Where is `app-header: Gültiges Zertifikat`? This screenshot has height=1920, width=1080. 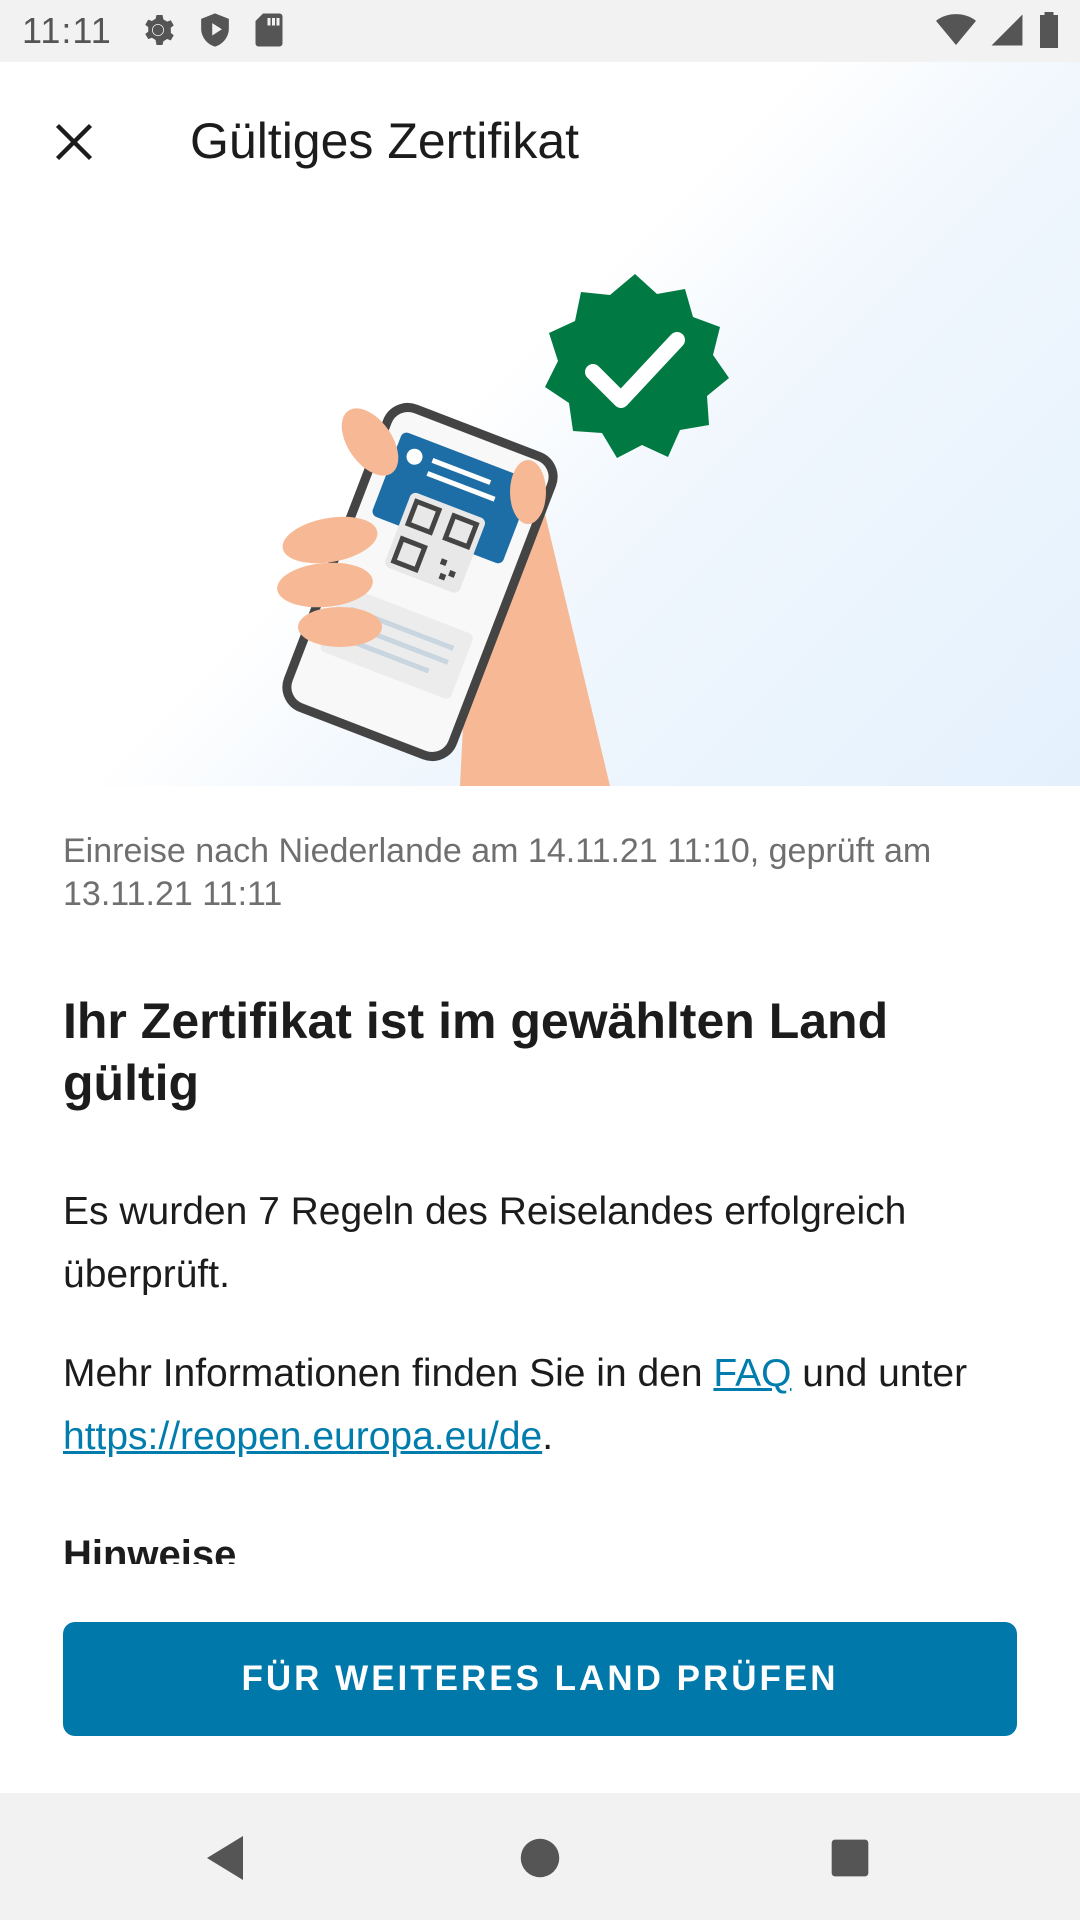 app-header: Gültiges Zertifikat is located at coordinates (540, 137).